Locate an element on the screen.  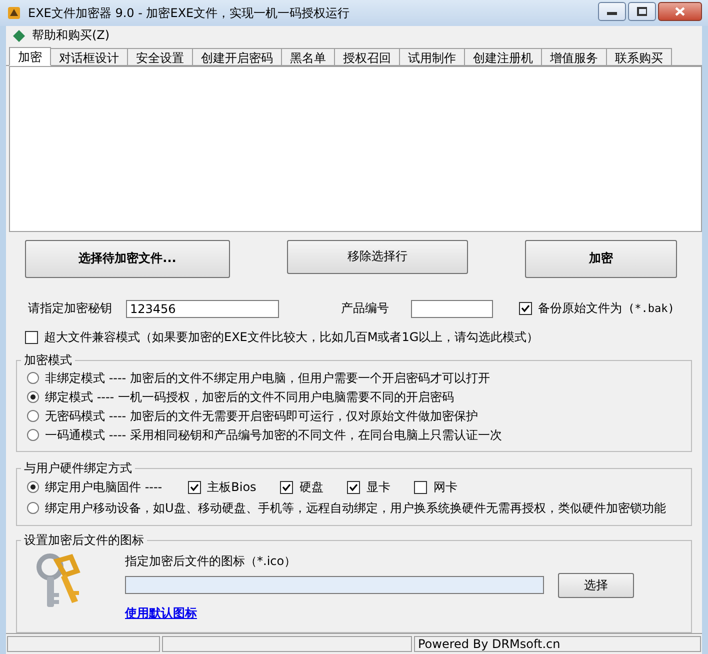
window-title: EXE文件加密器 9.0 - 加密EXE文件，实现一机一码授权运行 is located at coordinates (189, 13).